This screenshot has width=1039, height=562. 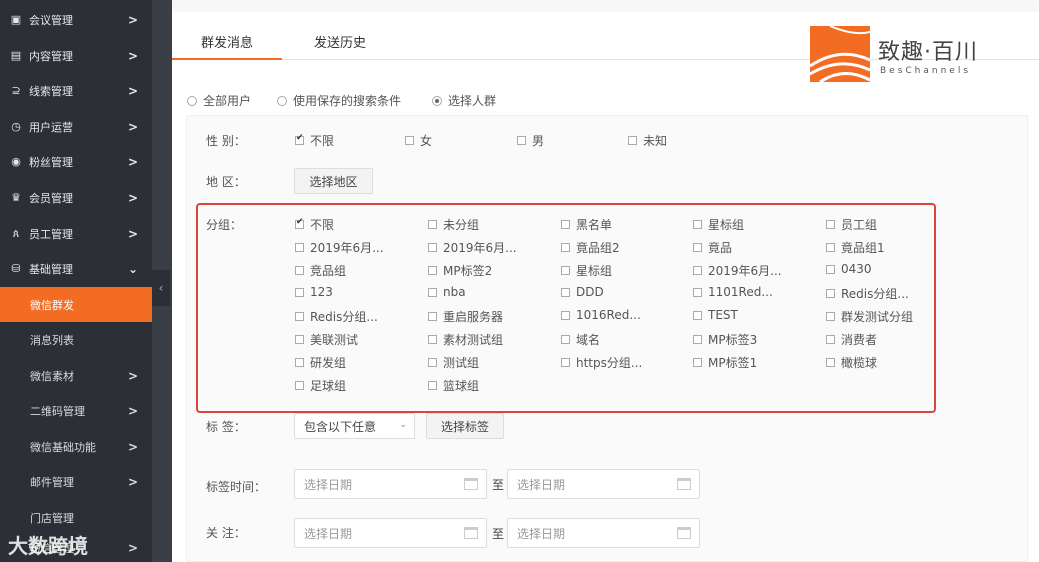 What do you see at coordinates (869, 316) in the screenshot?
I see `group-option: 群发测试分组` at bounding box center [869, 316].